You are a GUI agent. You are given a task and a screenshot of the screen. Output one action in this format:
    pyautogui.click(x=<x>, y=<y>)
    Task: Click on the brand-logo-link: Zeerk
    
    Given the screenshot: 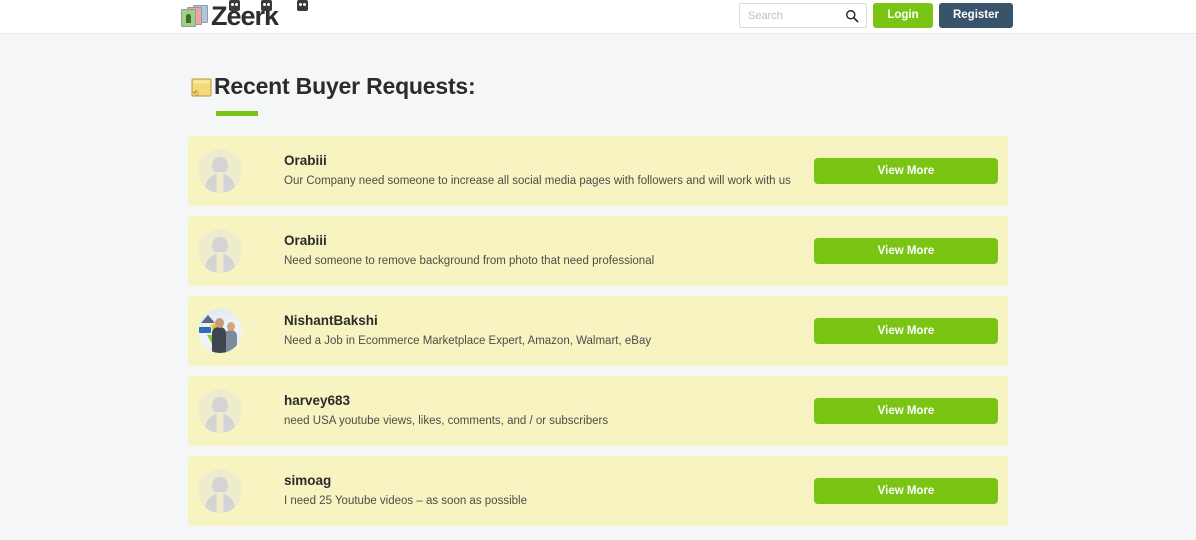 What is the action you would take?
    pyautogui.click(x=244, y=16)
    